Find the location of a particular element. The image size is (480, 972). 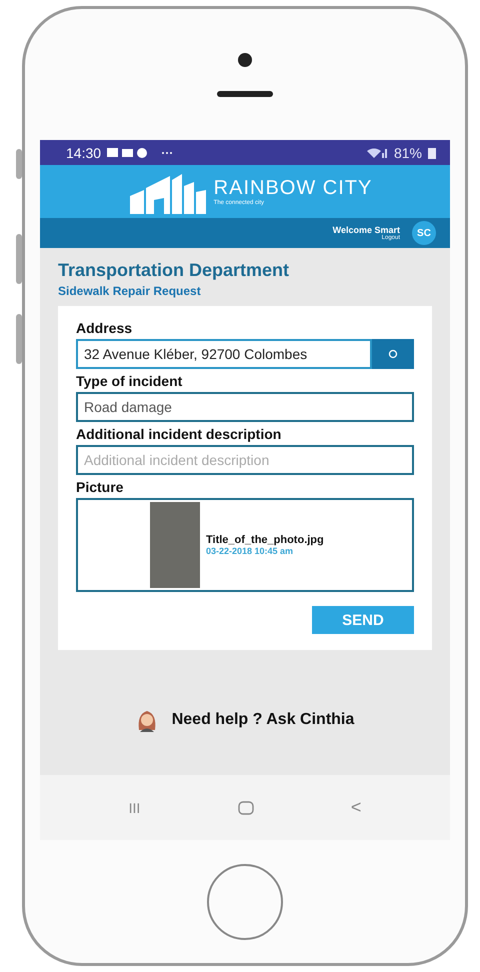

help-link: Need help ? Ask Cinthia is located at coordinates (263, 720).